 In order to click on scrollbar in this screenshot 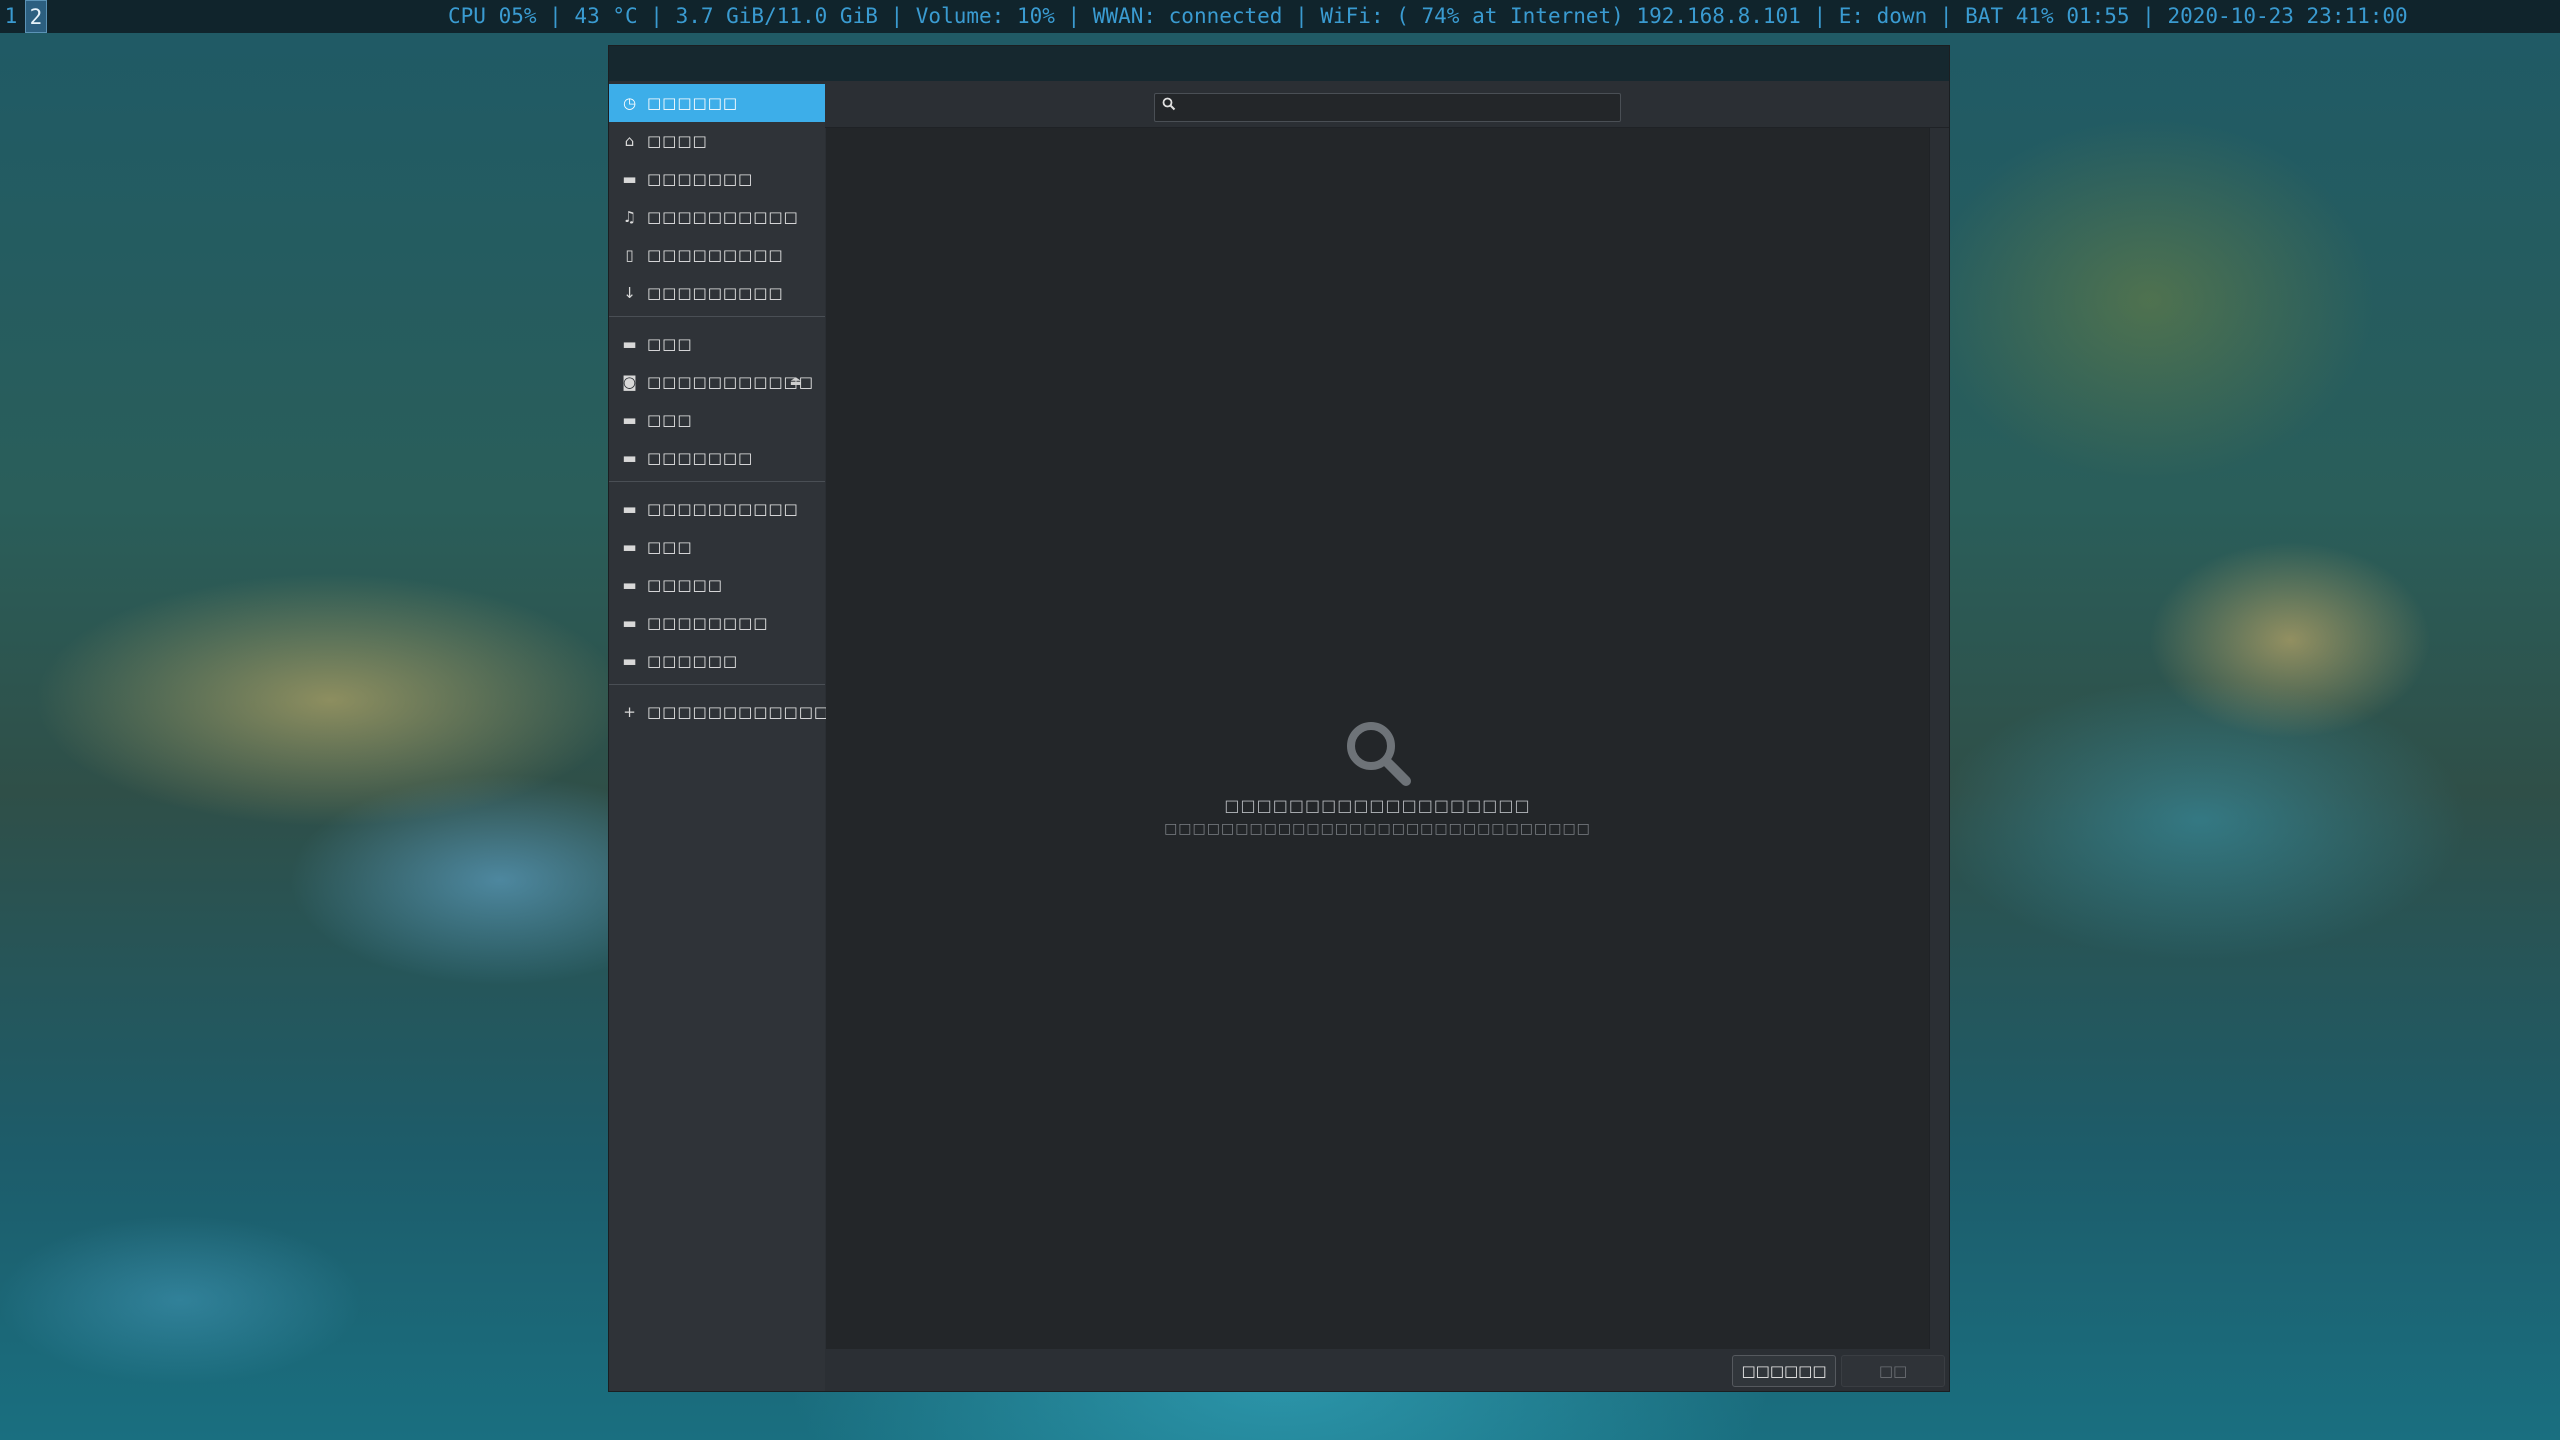, I will do `click(1939, 738)`.